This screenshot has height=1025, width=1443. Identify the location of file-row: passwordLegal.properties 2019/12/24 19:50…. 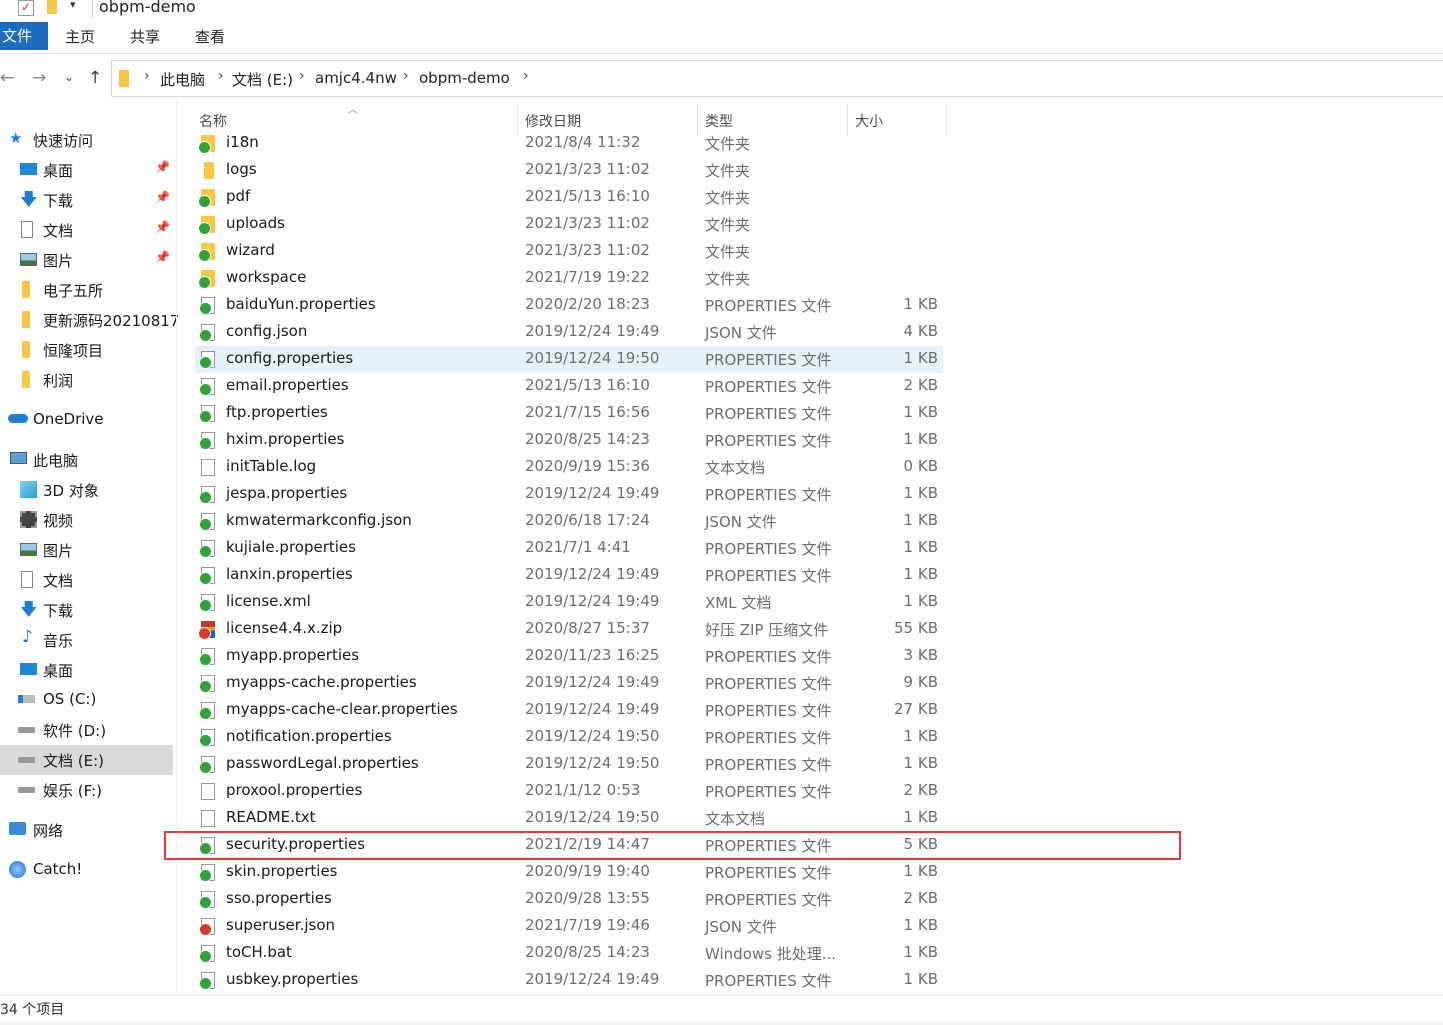
(569, 764).